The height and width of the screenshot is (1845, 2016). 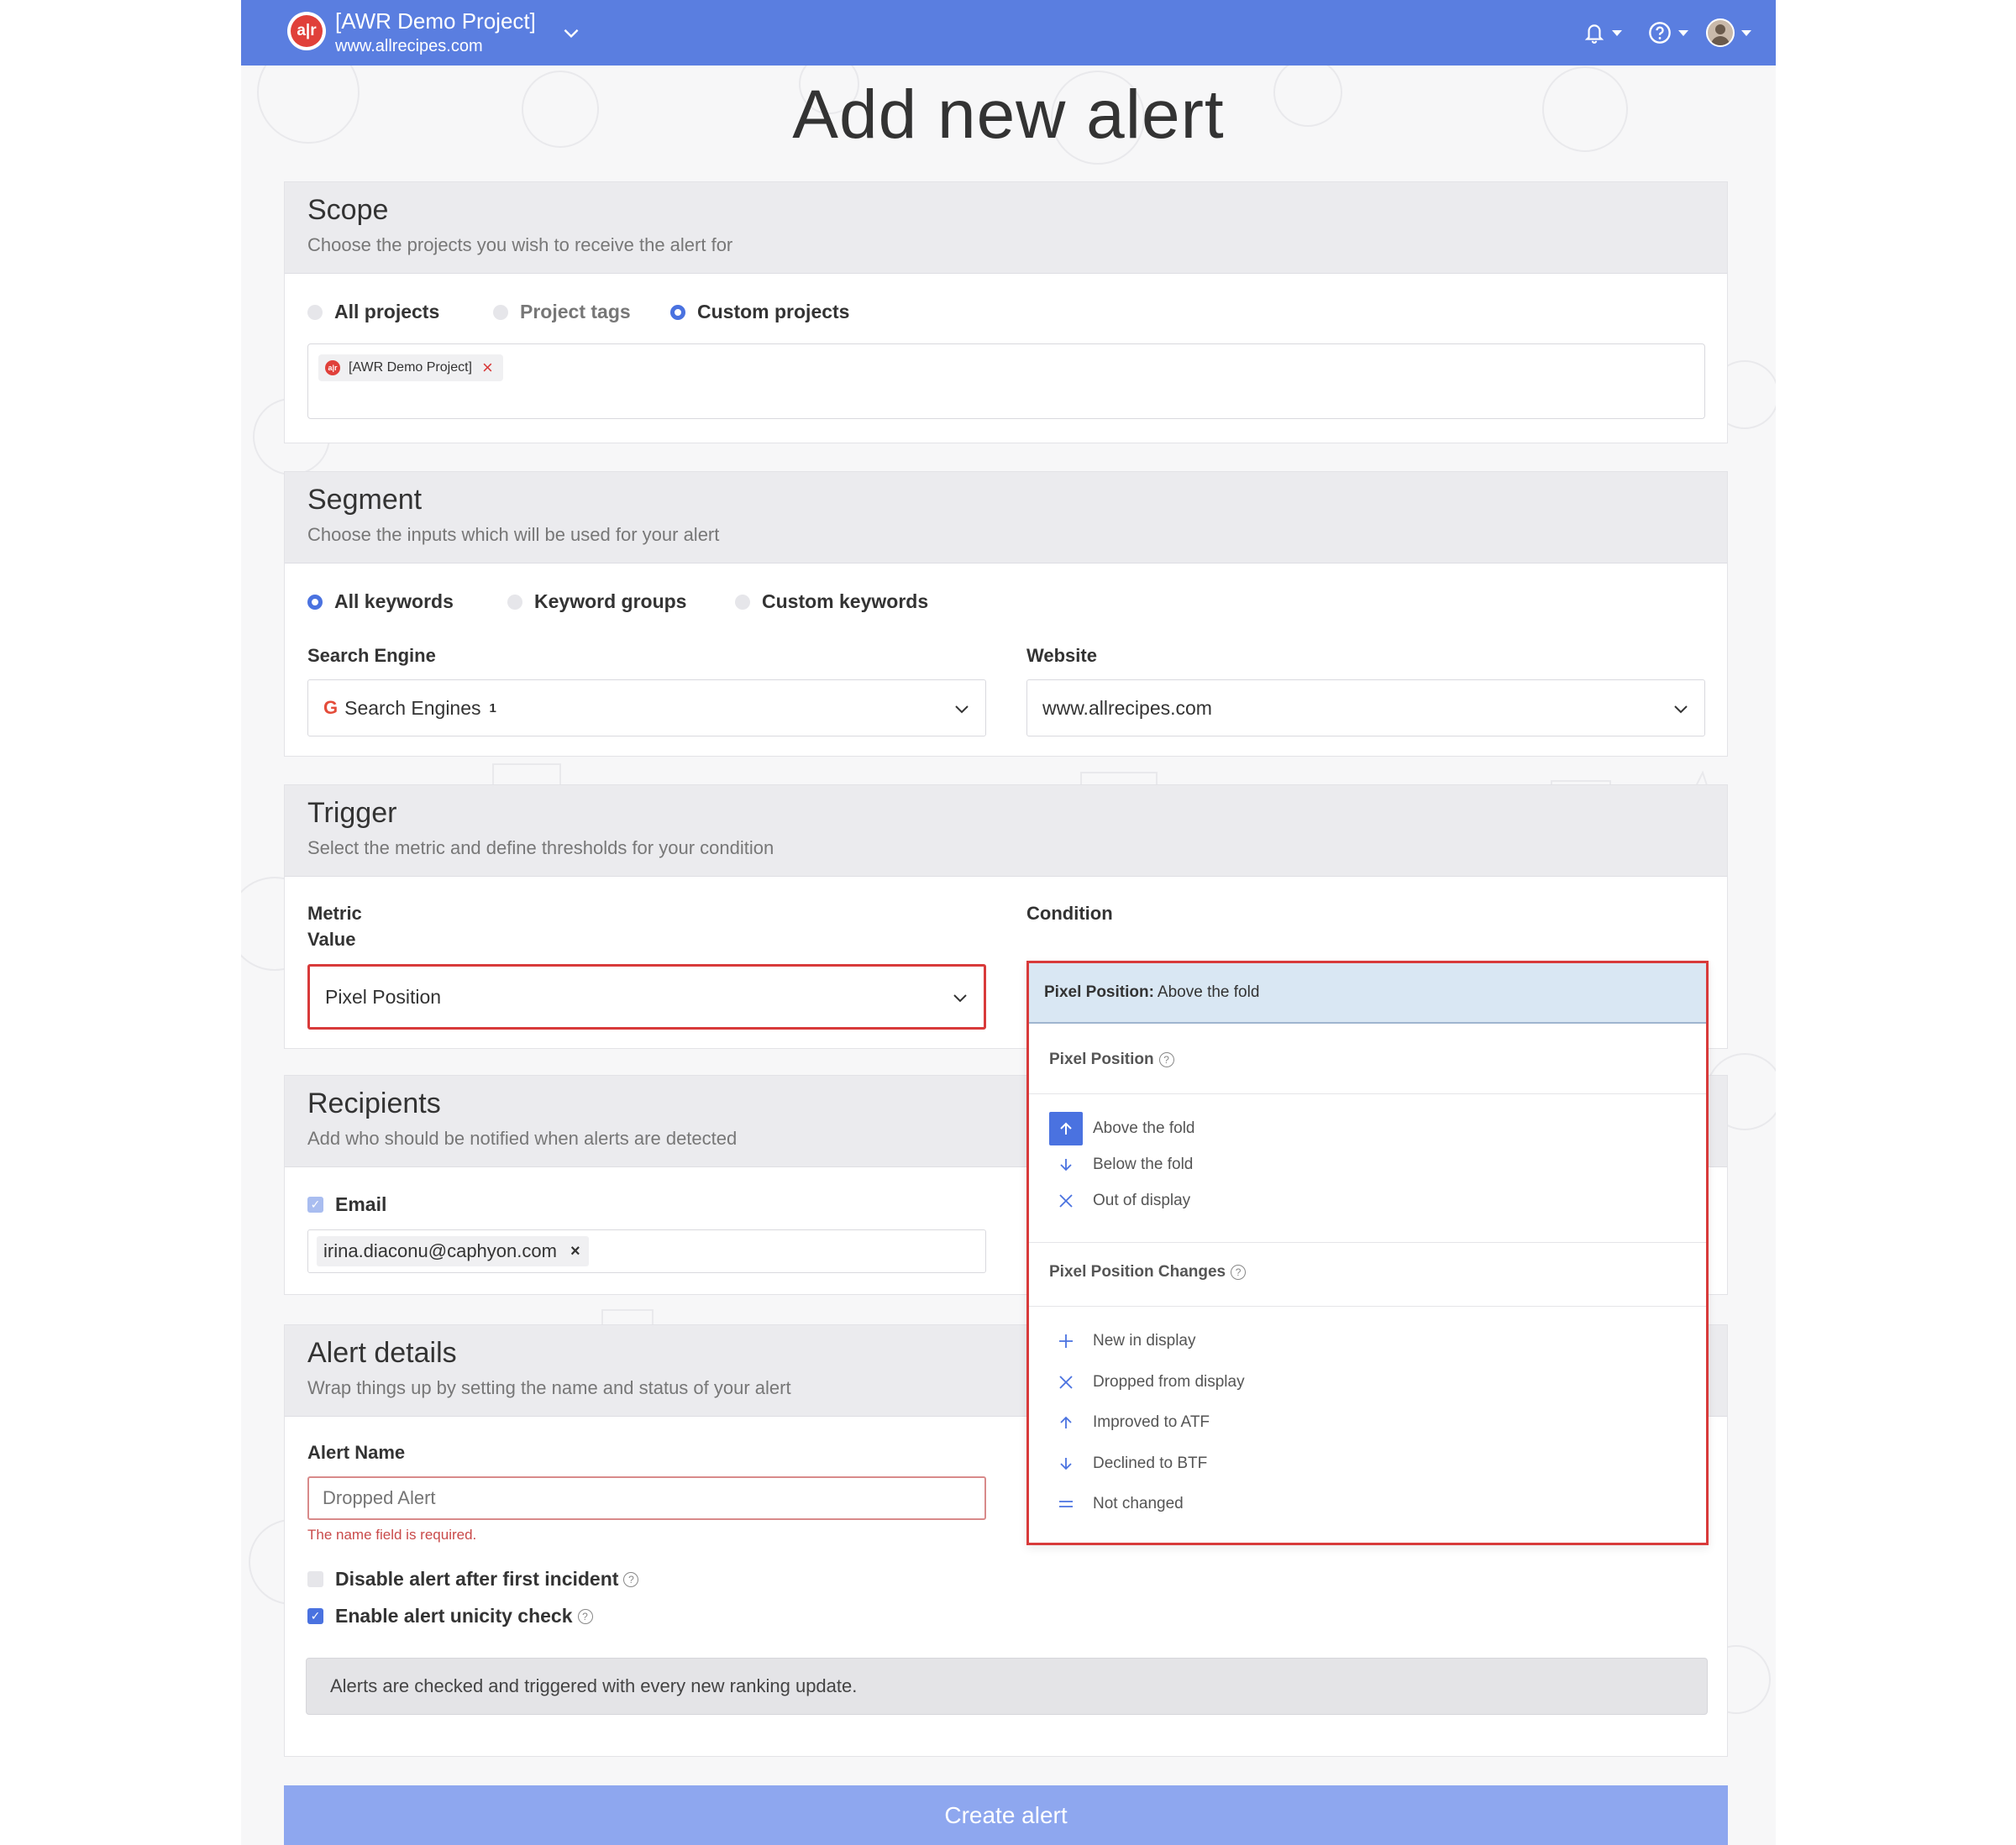 What do you see at coordinates (1128, 1464) in the screenshot?
I see `option-declined-to-btf: Declined to BTF` at bounding box center [1128, 1464].